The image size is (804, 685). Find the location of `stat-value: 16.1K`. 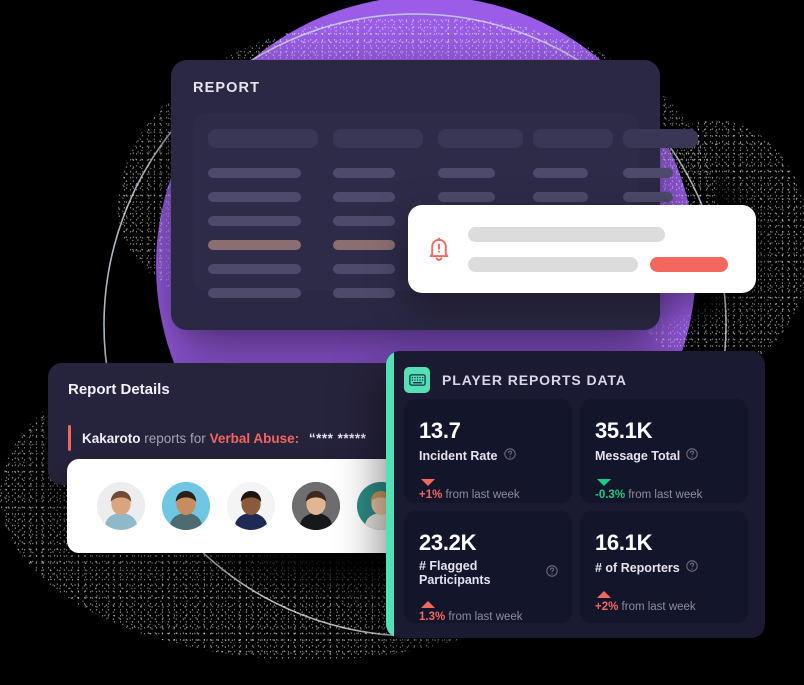

stat-value: 16.1K is located at coordinates (624, 542).